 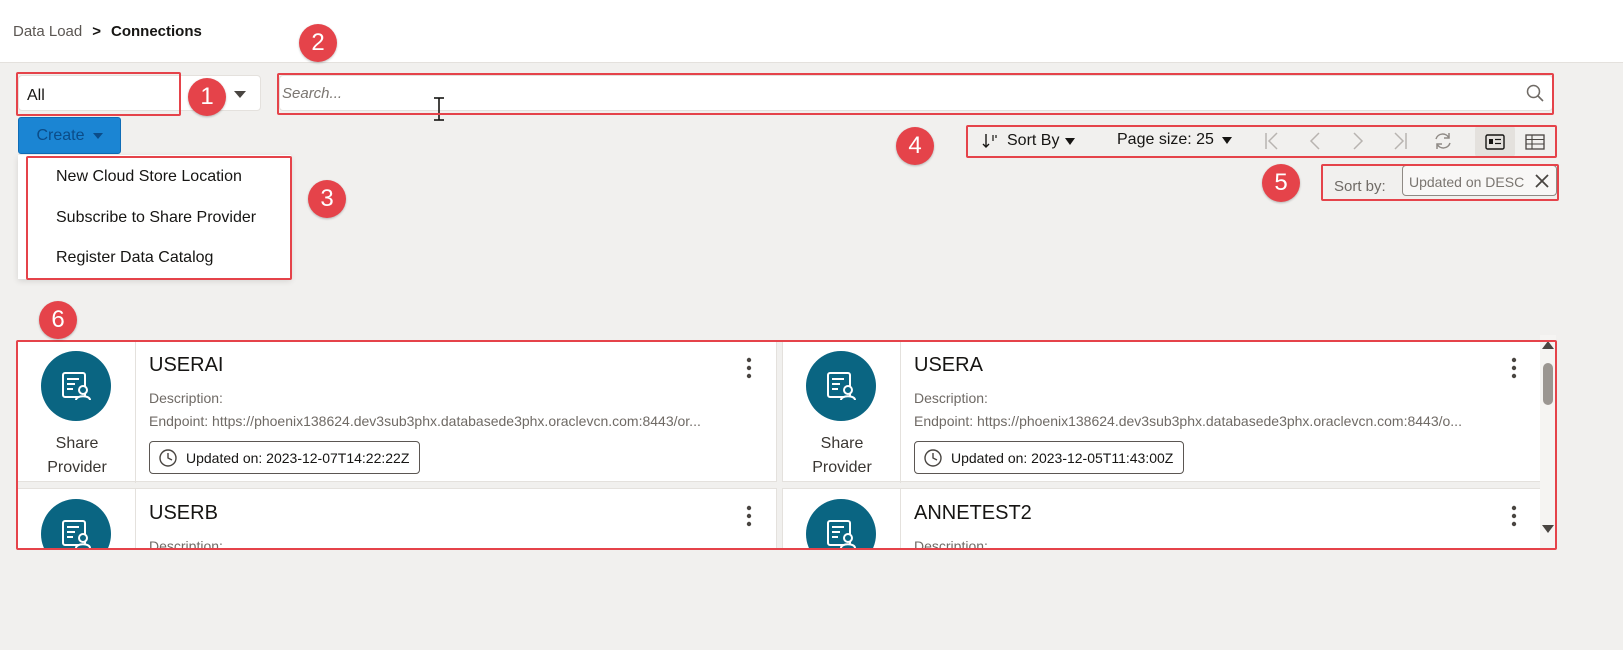 What do you see at coordinates (47, 31) in the screenshot?
I see `breadcrumb-data-load: Data Load` at bounding box center [47, 31].